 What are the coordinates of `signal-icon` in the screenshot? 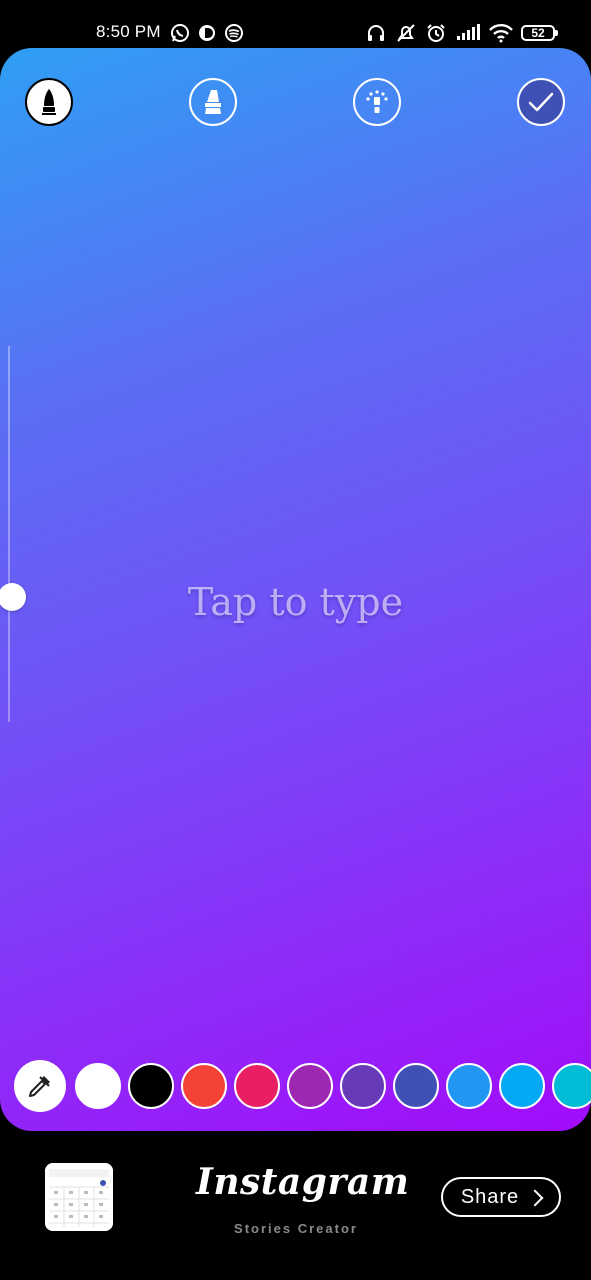 It's located at (468, 32).